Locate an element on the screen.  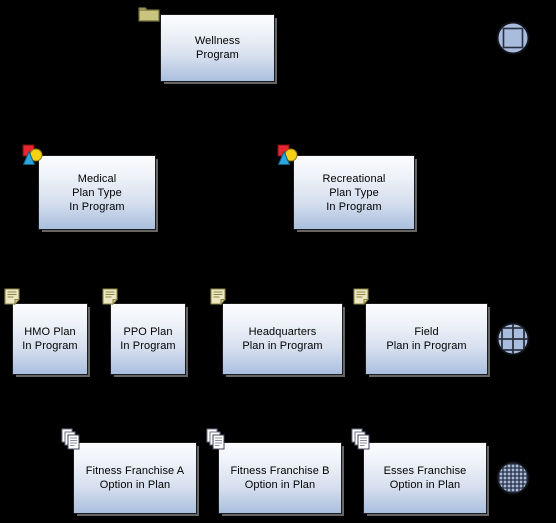
edge-bus-level1 is located at coordinates (217, 135).